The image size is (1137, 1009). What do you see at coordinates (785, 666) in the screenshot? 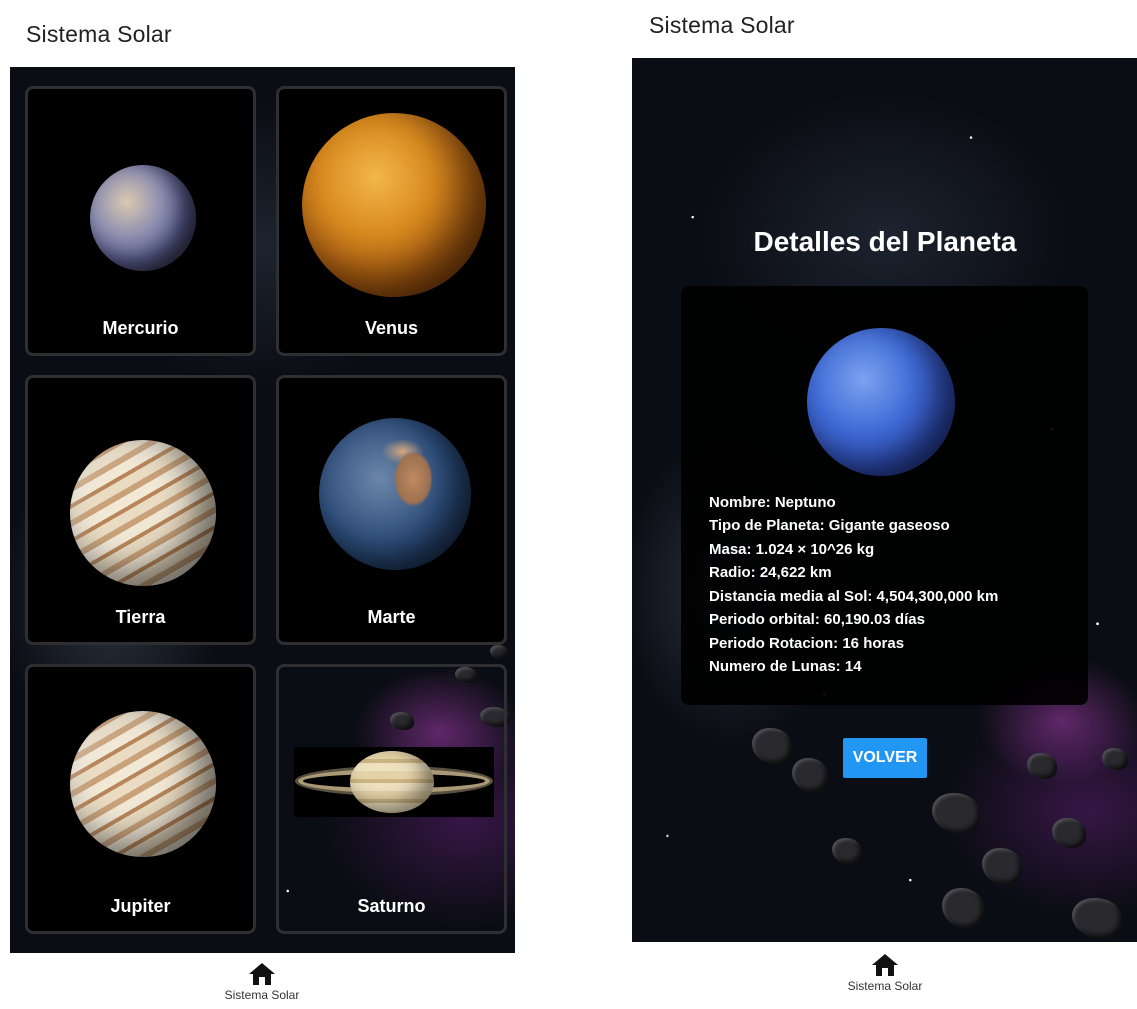
I see `detail-moons: Numero de Lunas: 14` at bounding box center [785, 666].